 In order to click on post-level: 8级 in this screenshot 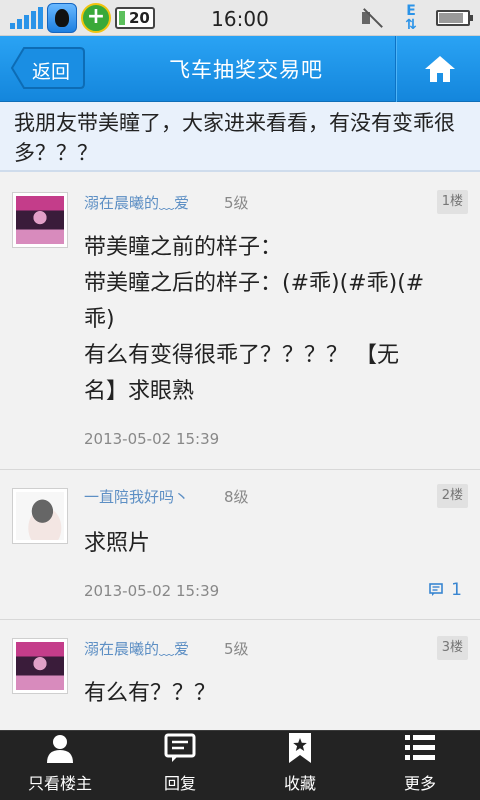, I will do `click(236, 497)`.